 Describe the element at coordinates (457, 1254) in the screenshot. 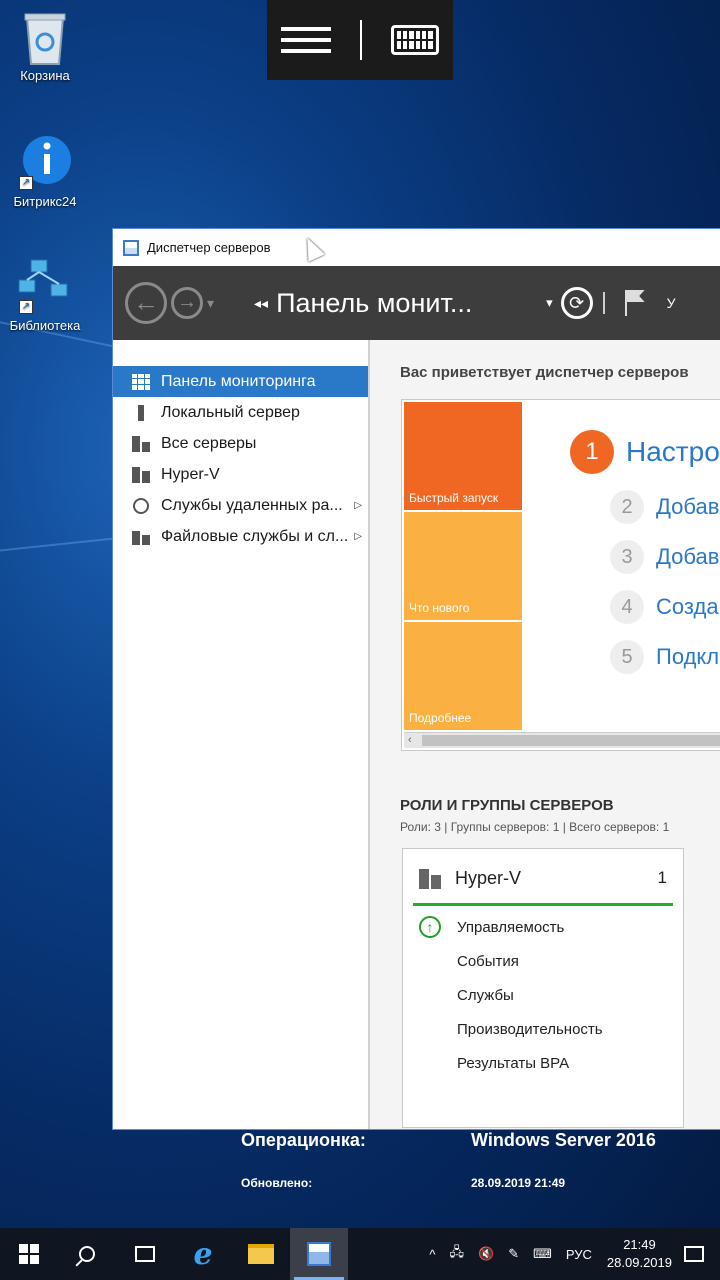

I see `network-icon: 🖧` at that location.